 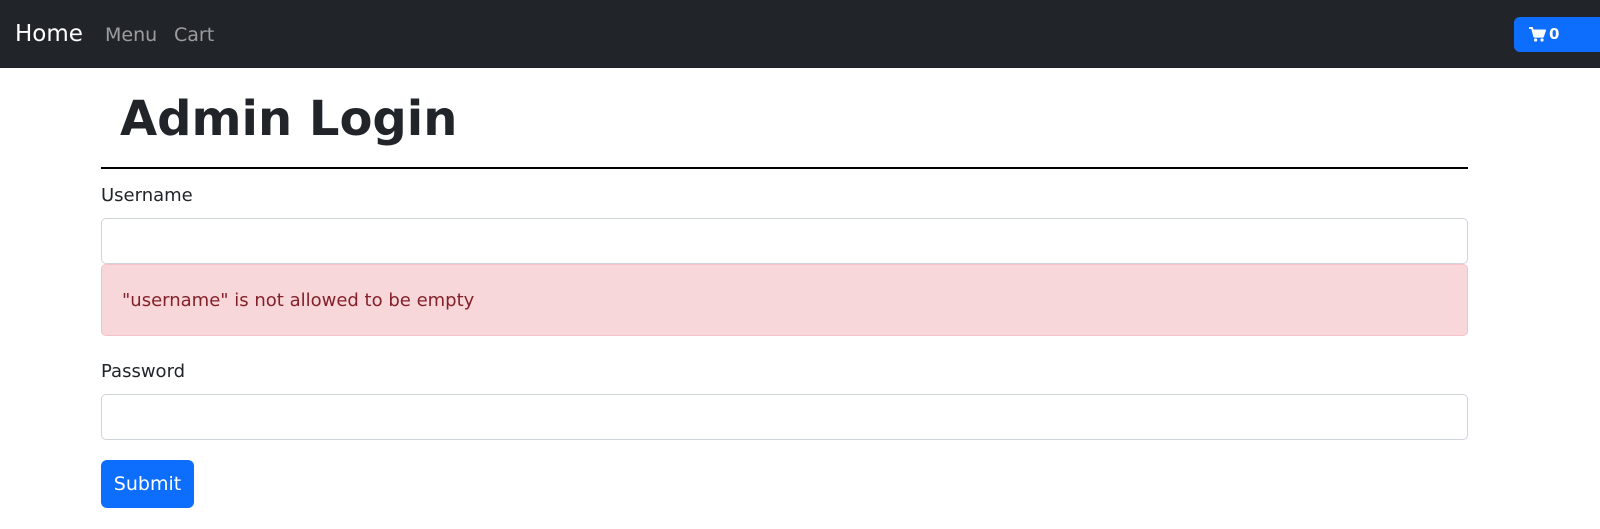 What do you see at coordinates (194, 35) in the screenshot?
I see `nav-link-cart: Cart` at bounding box center [194, 35].